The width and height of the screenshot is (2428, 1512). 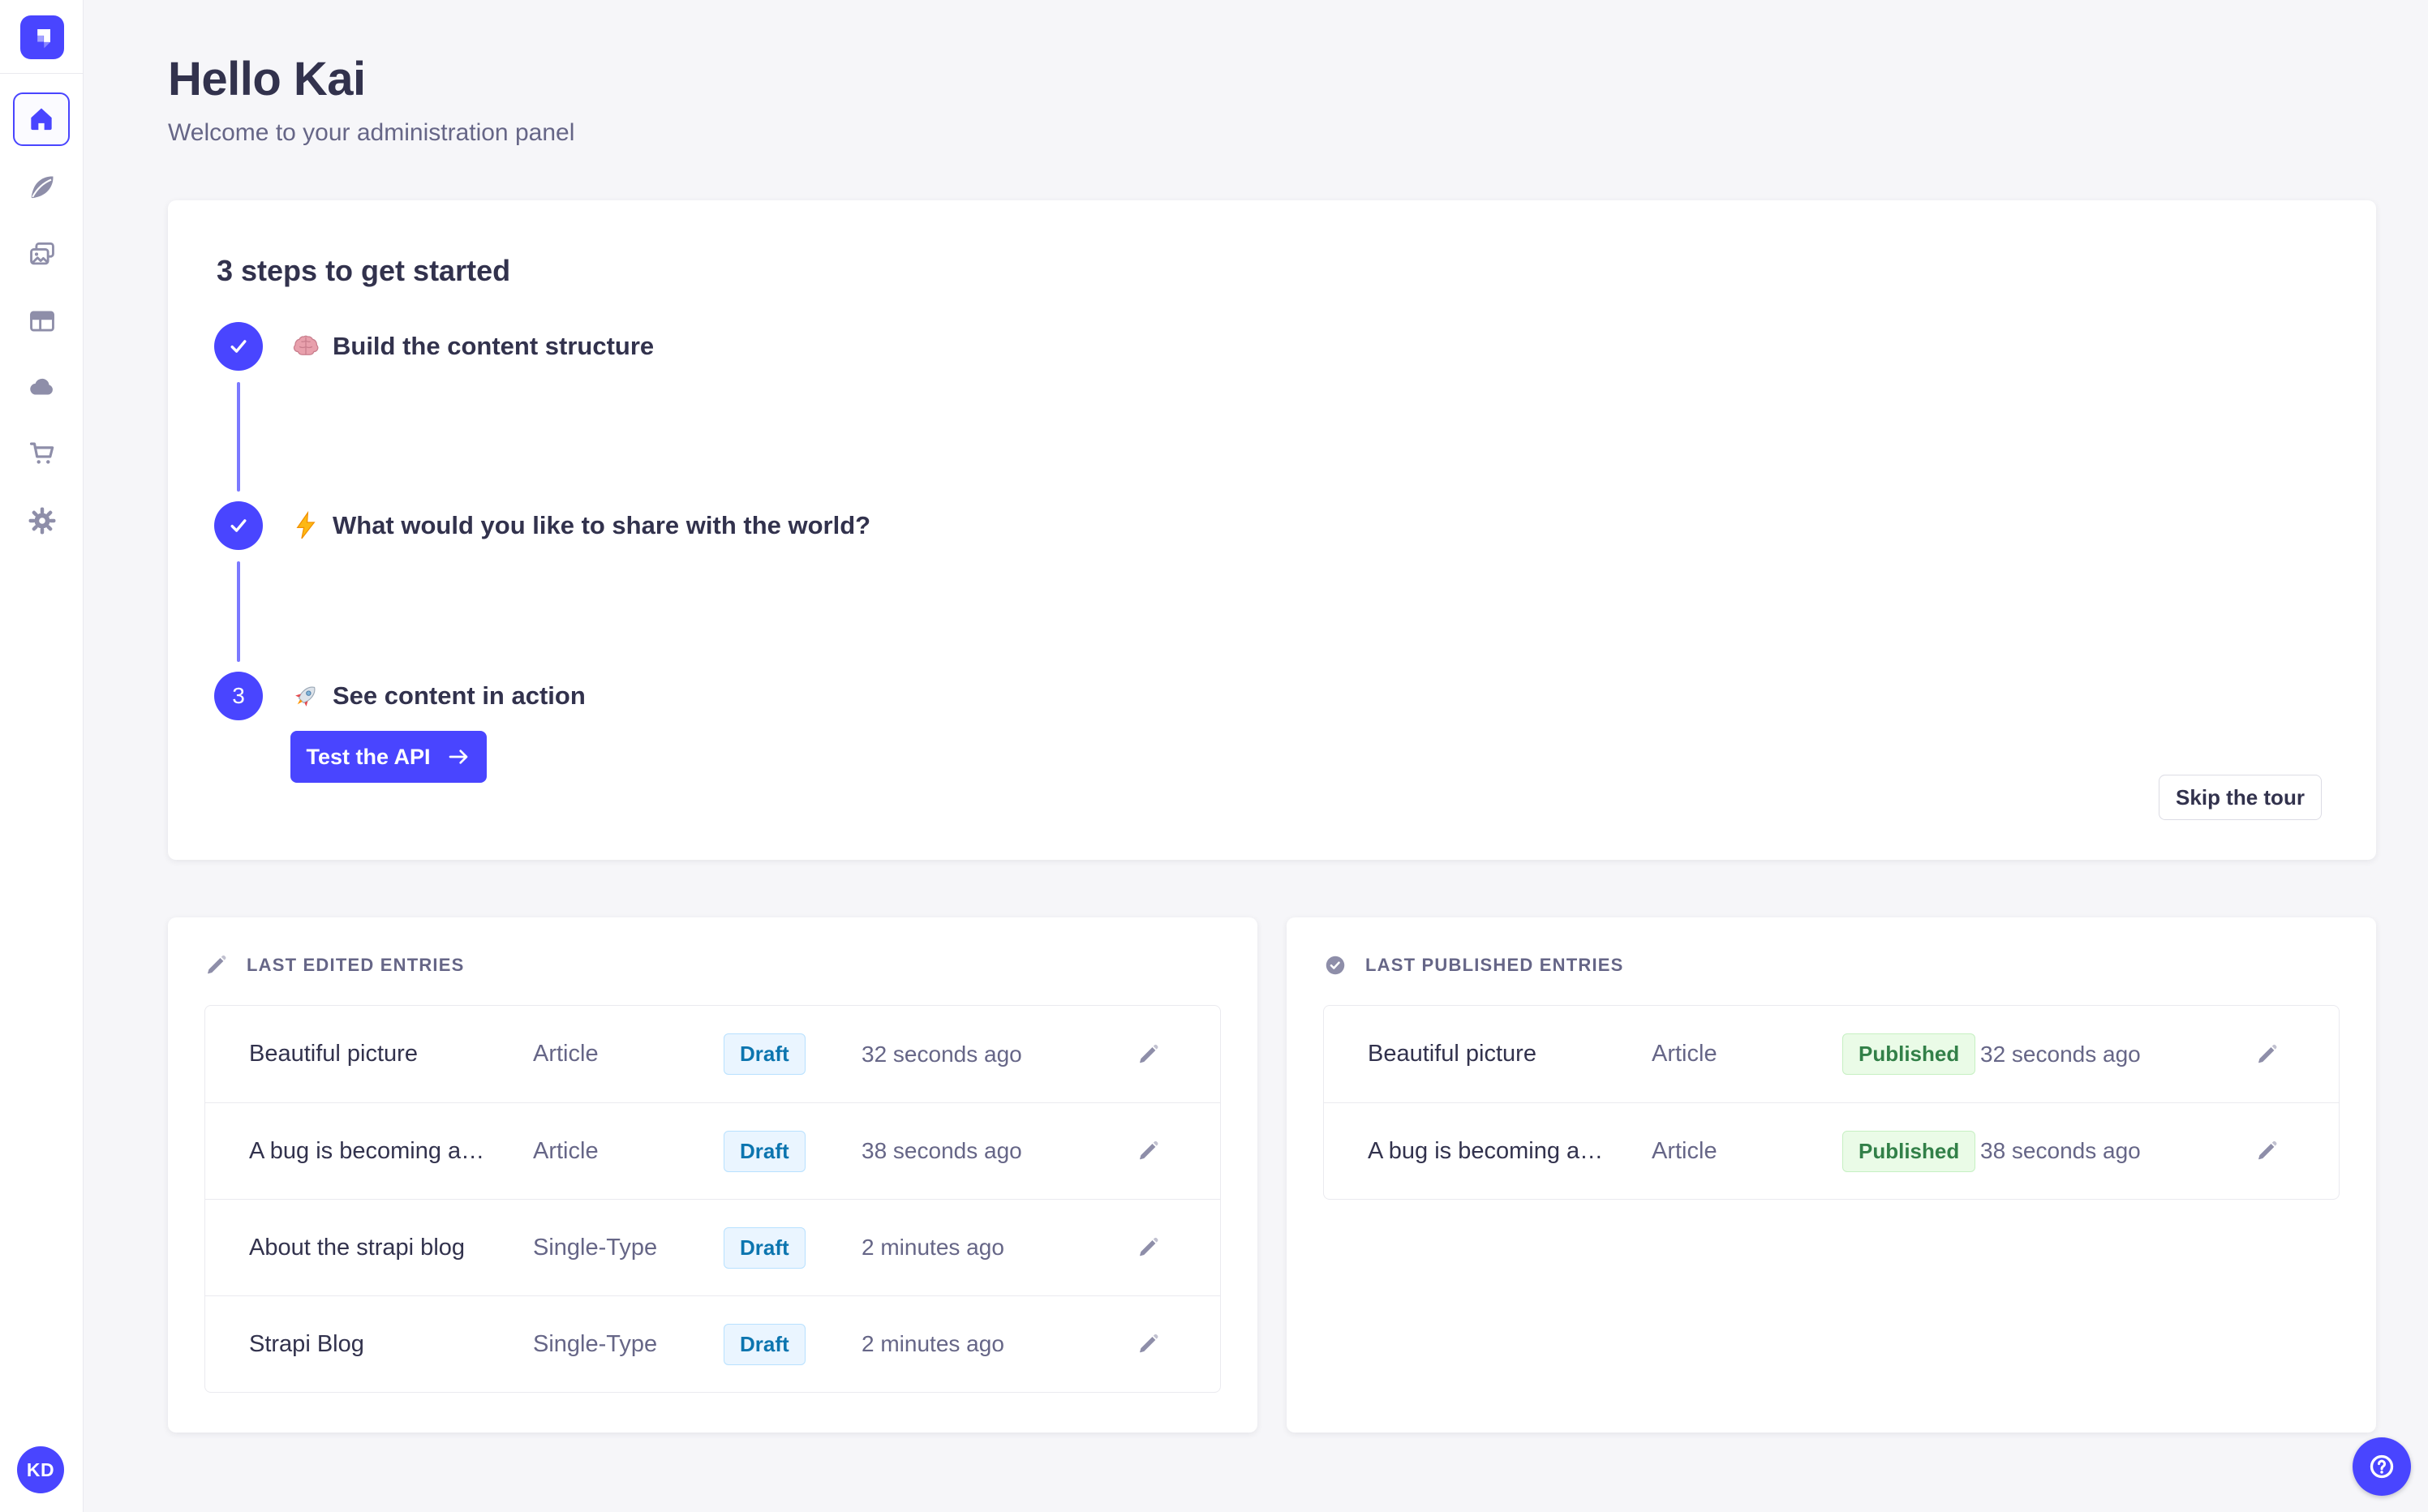 I want to click on page-subtitle: Welcome to your administration panel, so click(x=371, y=132).